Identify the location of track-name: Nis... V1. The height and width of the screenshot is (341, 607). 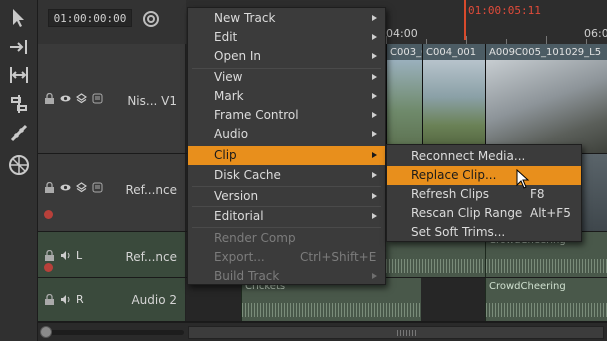
(152, 101).